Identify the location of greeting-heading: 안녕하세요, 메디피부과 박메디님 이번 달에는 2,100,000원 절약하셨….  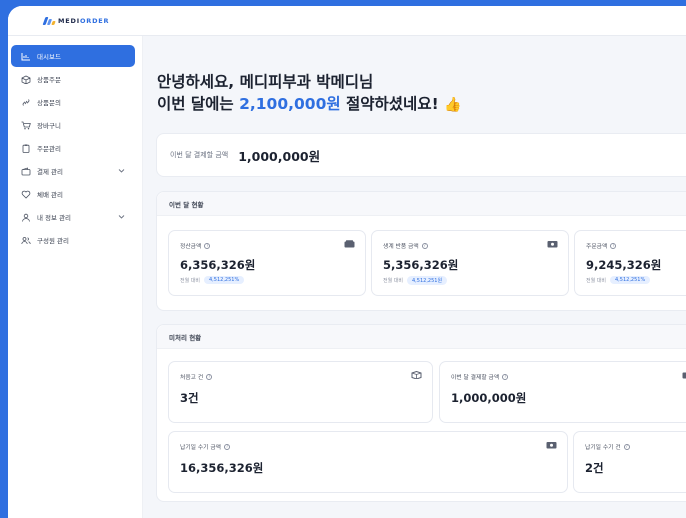
(309, 93).